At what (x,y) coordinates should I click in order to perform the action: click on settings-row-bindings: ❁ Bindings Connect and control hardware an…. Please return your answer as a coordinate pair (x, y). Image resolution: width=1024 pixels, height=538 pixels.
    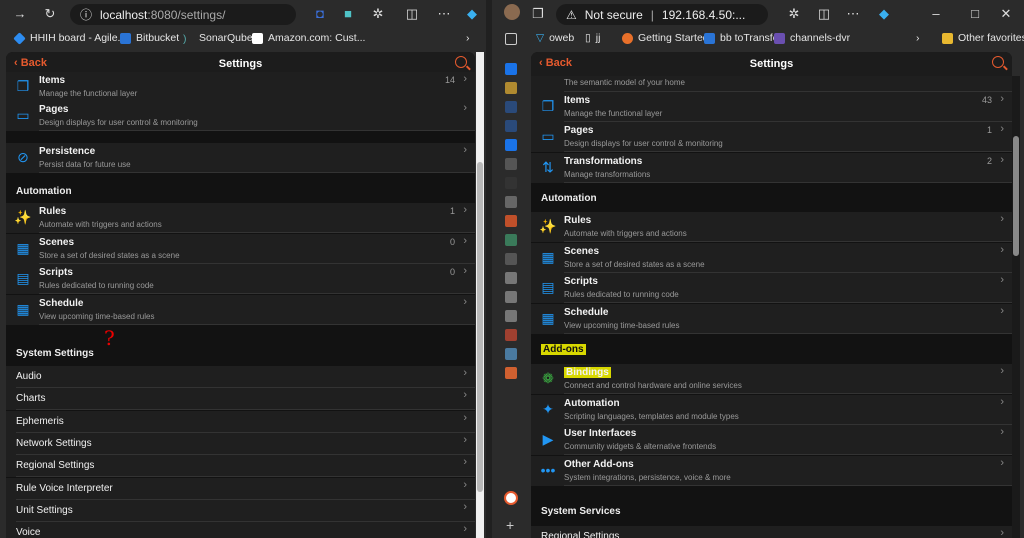
    Looking at the image, I should click on (771, 379).